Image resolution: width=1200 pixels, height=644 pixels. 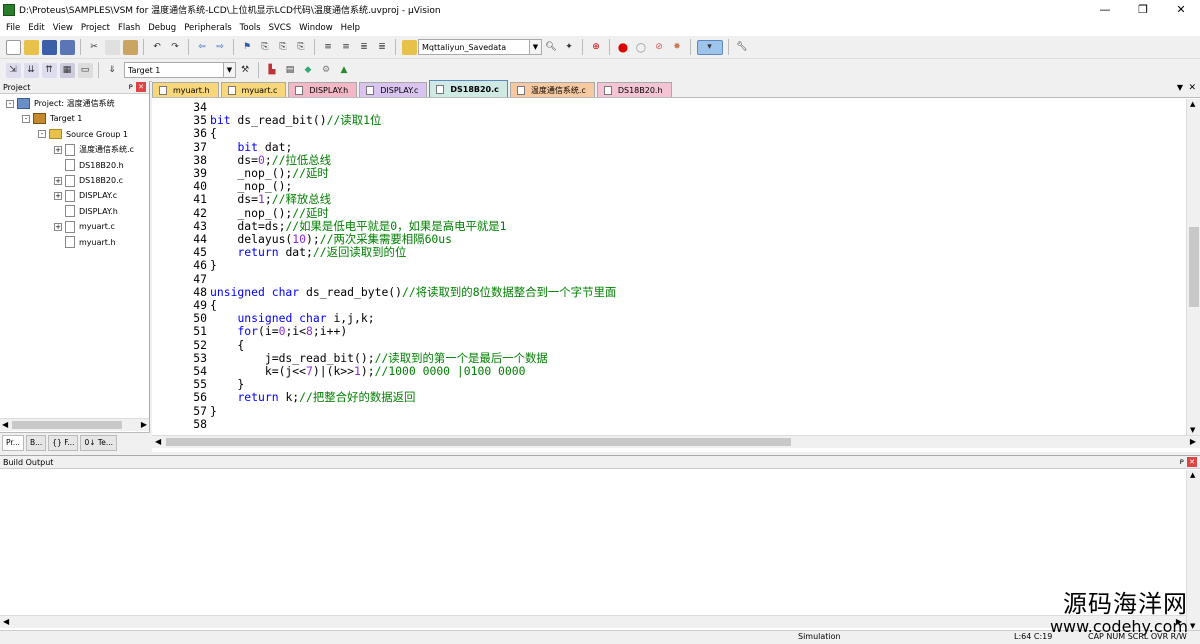 What do you see at coordinates (328, 47) in the screenshot?
I see `indent-icon: ≡` at bounding box center [328, 47].